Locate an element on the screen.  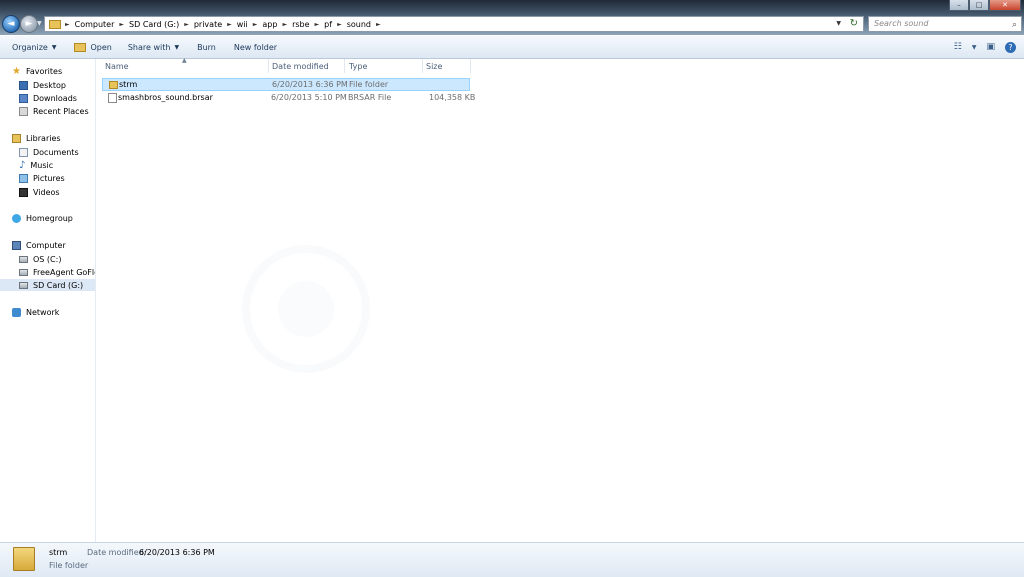
file-name: smashbros_sound.brsar is located at coordinates (165, 97).